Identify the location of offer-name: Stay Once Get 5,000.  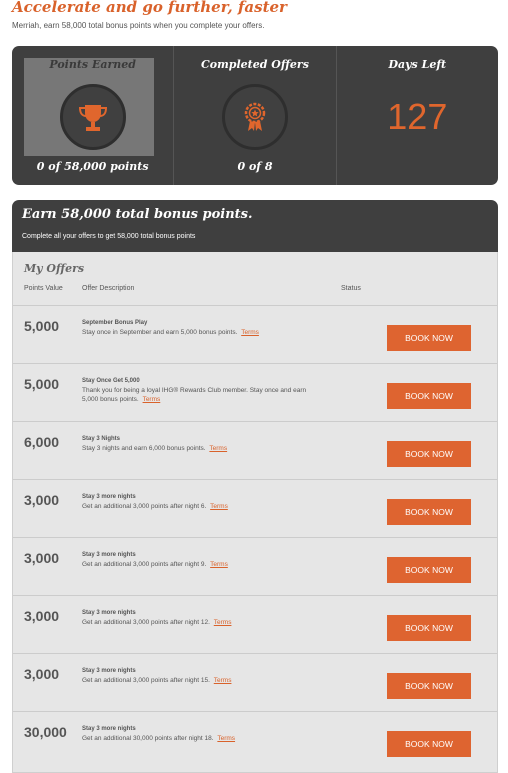
(111, 381).